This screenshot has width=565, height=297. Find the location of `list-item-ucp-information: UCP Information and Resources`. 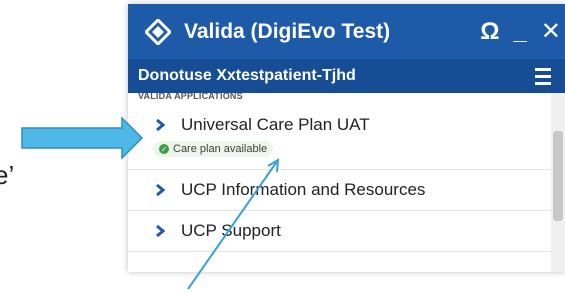

list-item-ucp-information: UCP Information and Resources is located at coordinates (346, 190).